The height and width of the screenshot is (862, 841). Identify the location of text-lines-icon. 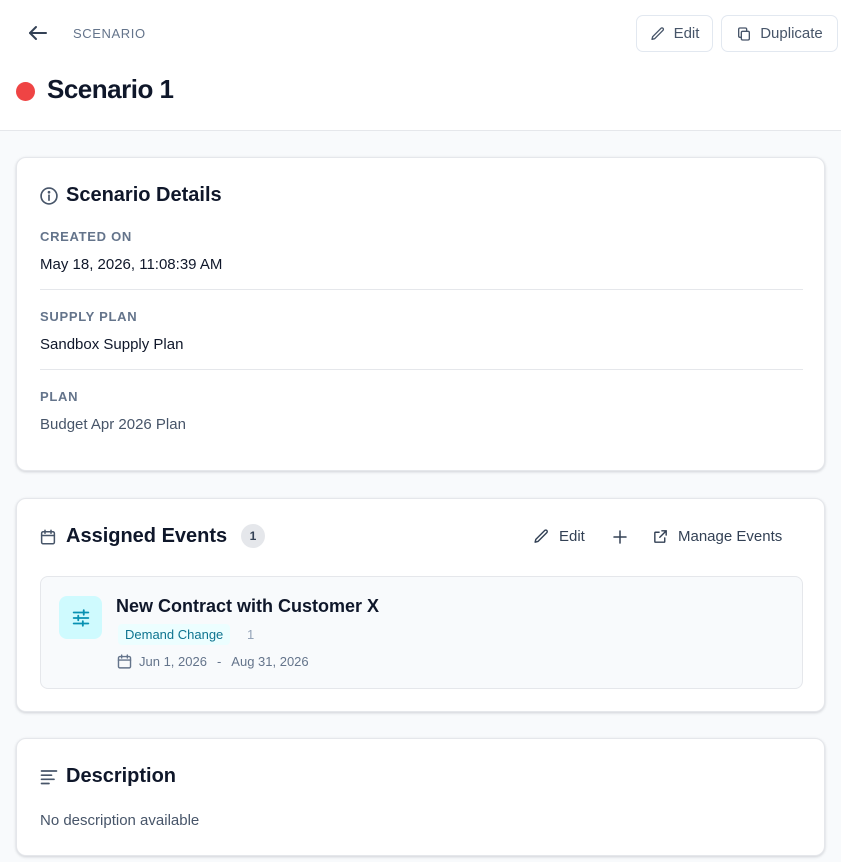
(49, 776).